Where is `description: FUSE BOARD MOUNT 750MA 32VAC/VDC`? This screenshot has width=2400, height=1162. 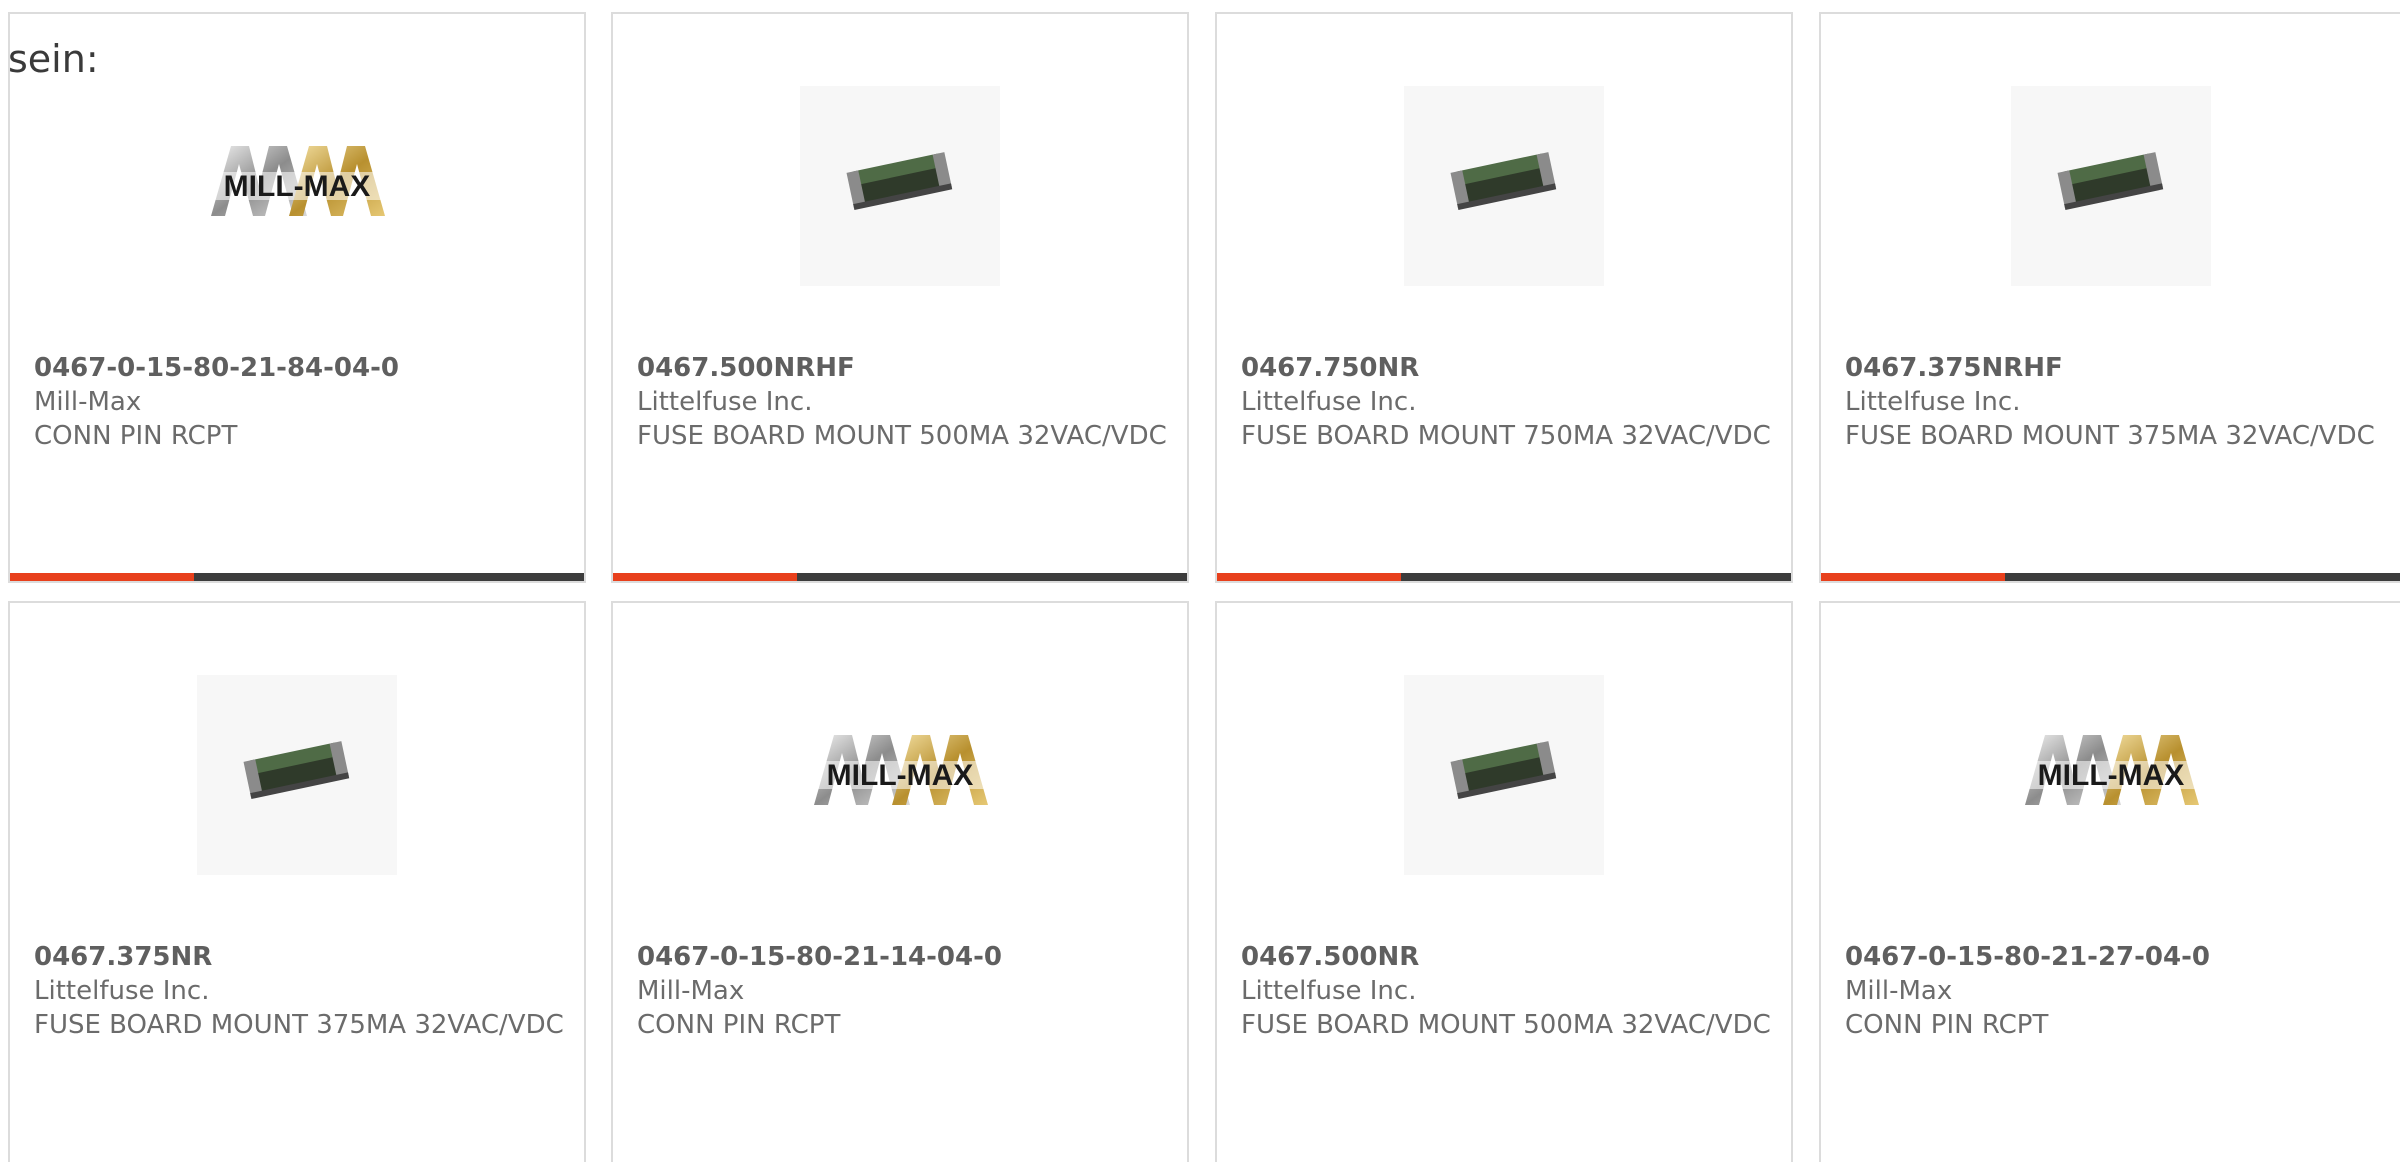 description: FUSE BOARD MOUNT 750MA 32VAC/VDC is located at coordinates (1506, 436).